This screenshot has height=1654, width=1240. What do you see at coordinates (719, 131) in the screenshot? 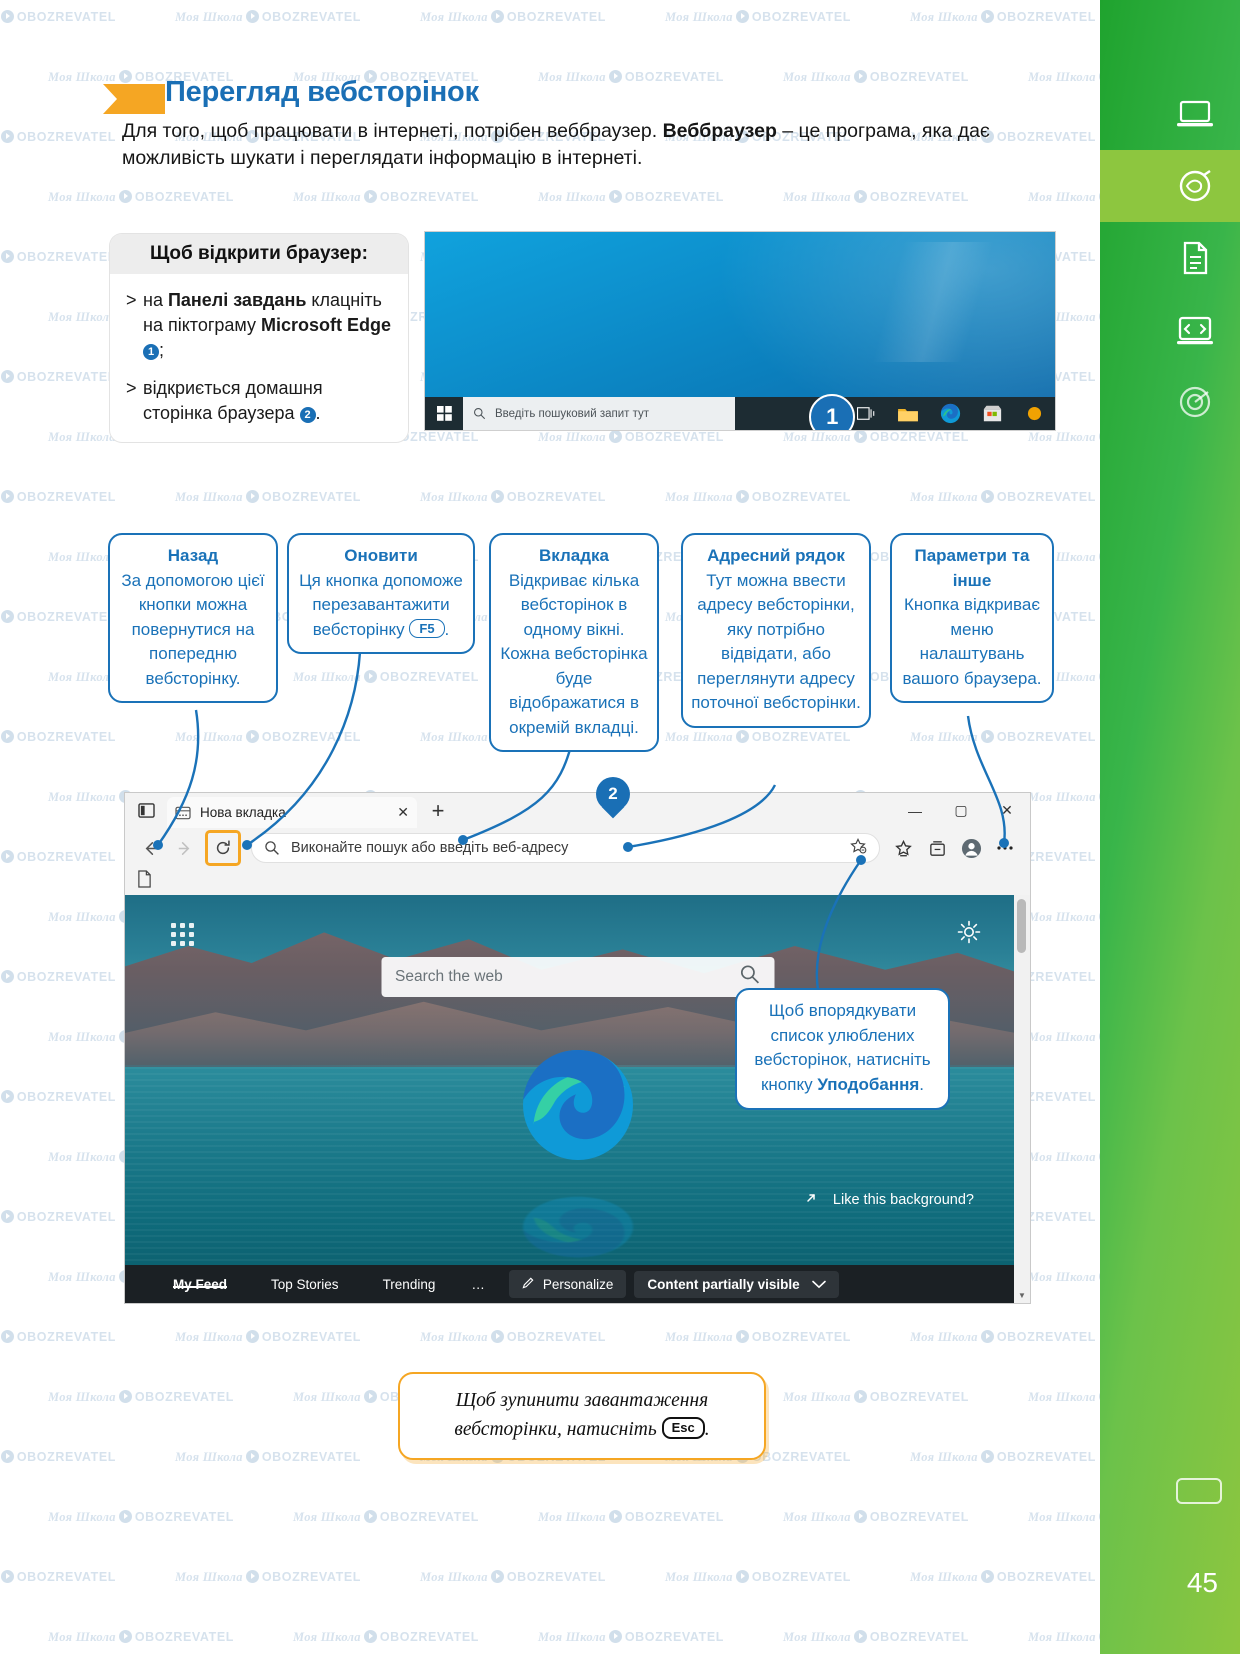
I see `intro-bold-term: Веббраузер` at bounding box center [719, 131].